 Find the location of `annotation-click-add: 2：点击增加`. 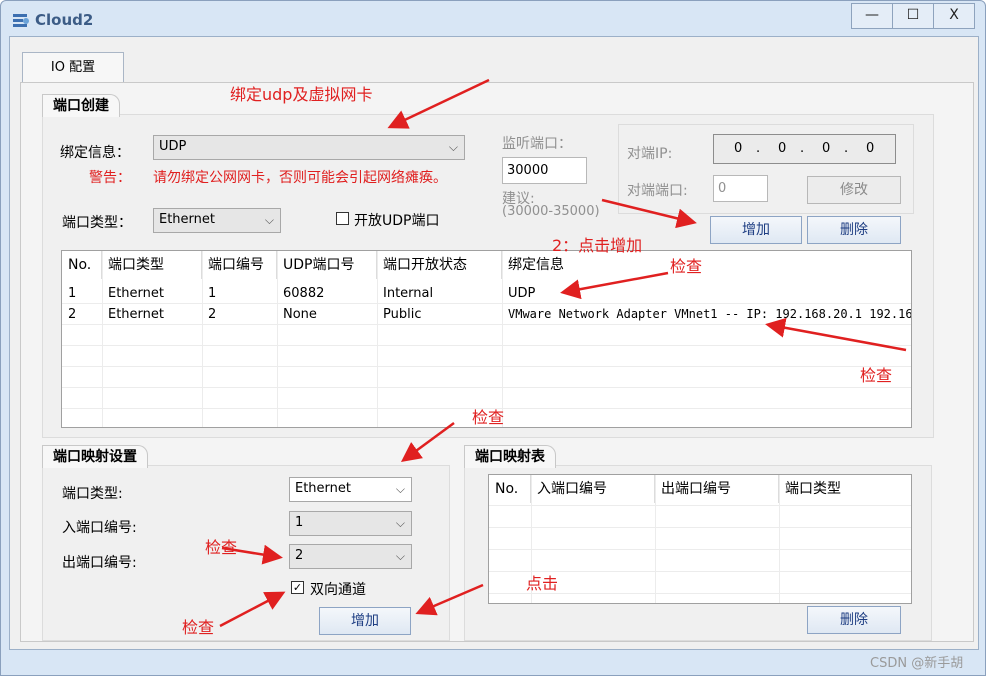

annotation-click-add: 2：点击增加 is located at coordinates (597, 245).